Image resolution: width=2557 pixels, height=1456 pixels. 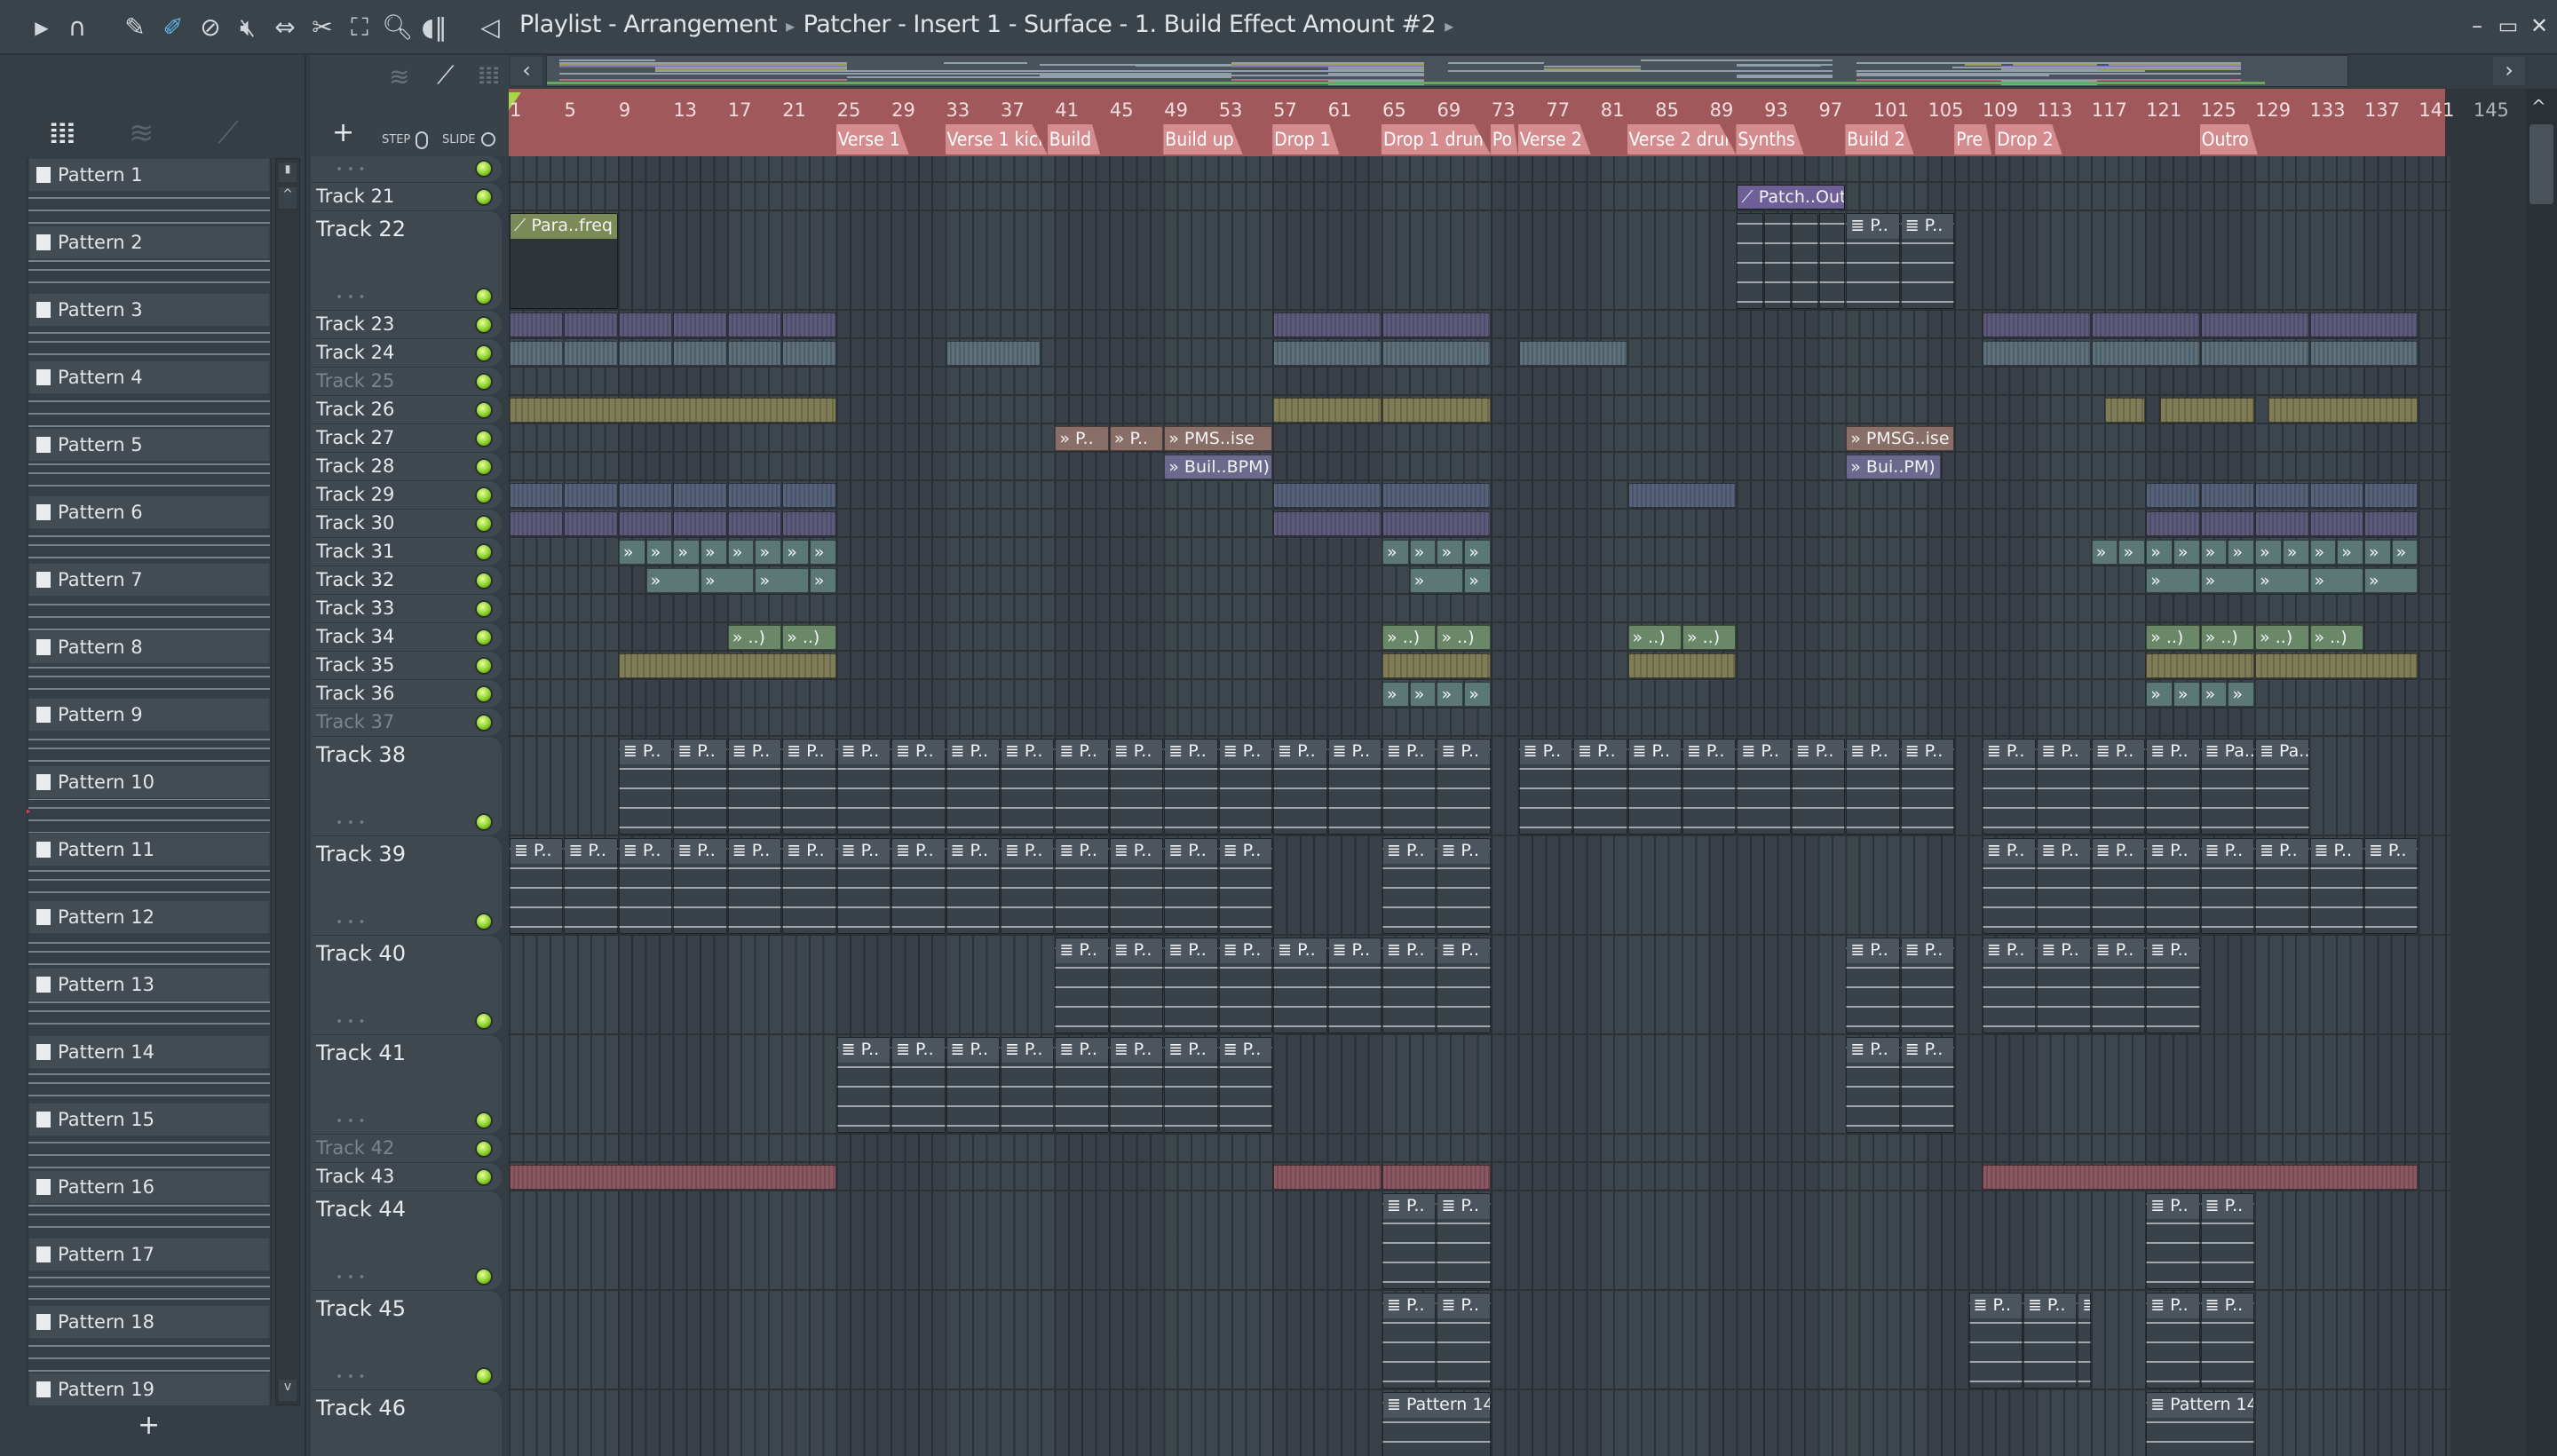 I want to click on pattern-header: Pattern 1, so click(x=149, y=175).